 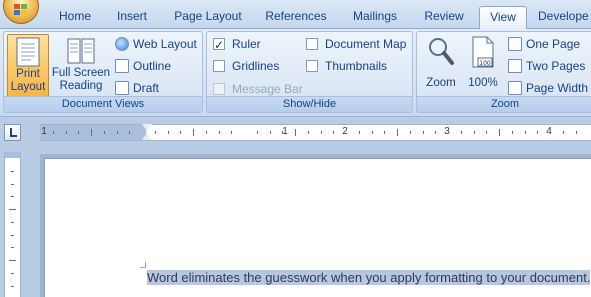 I want to click on magnifier-icon, so click(x=441, y=51).